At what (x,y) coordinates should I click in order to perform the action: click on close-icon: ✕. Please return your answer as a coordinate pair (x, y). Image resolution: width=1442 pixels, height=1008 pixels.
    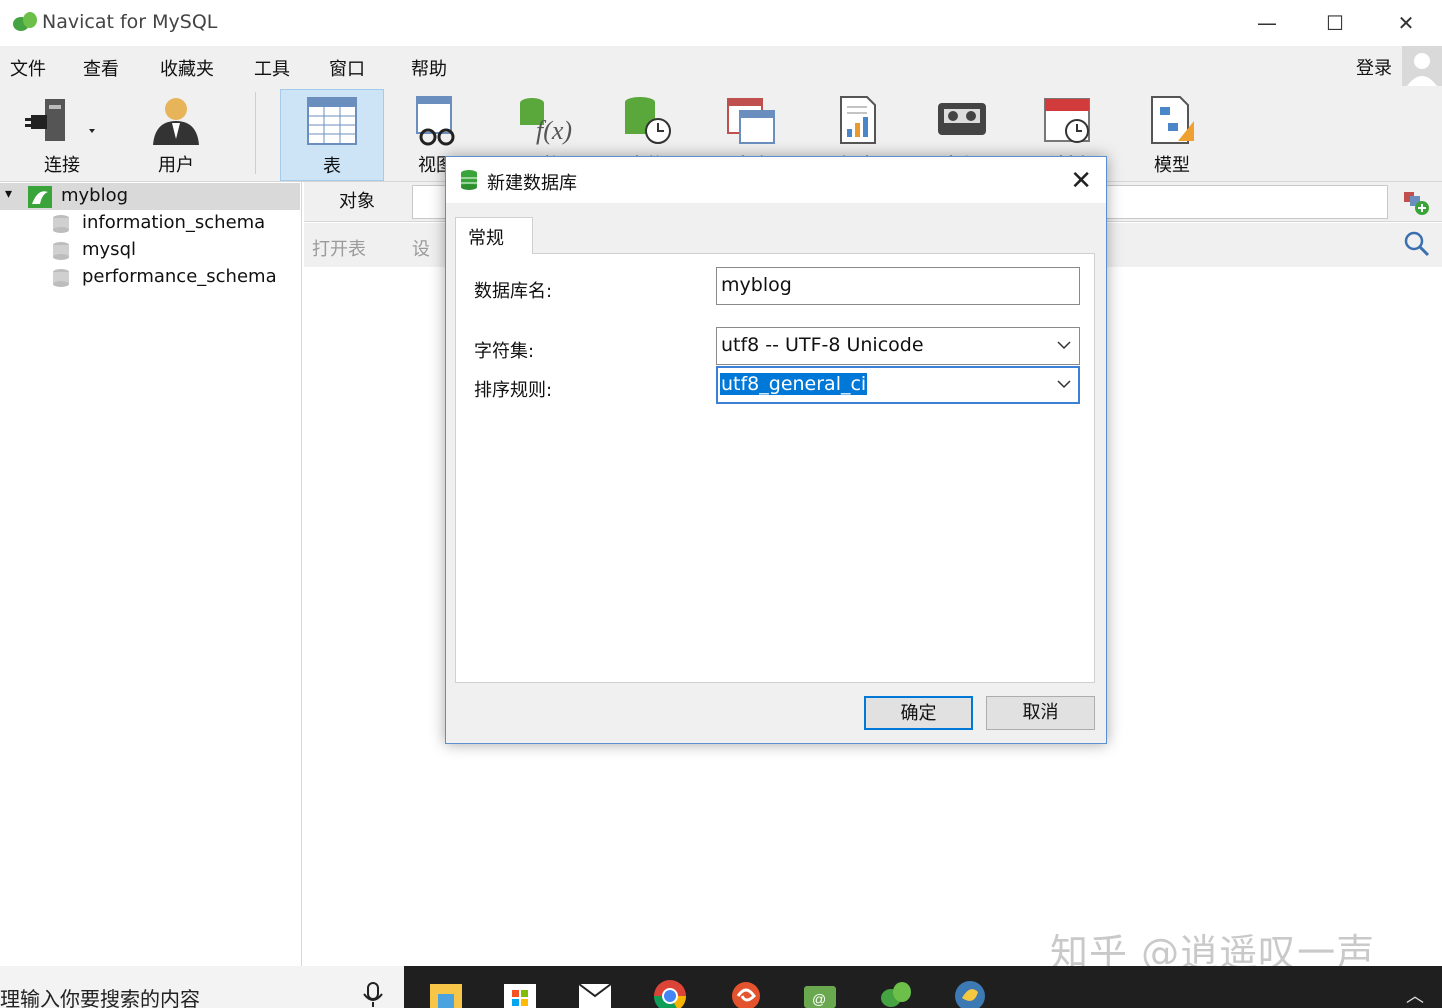
    Looking at the image, I should click on (1081, 181).